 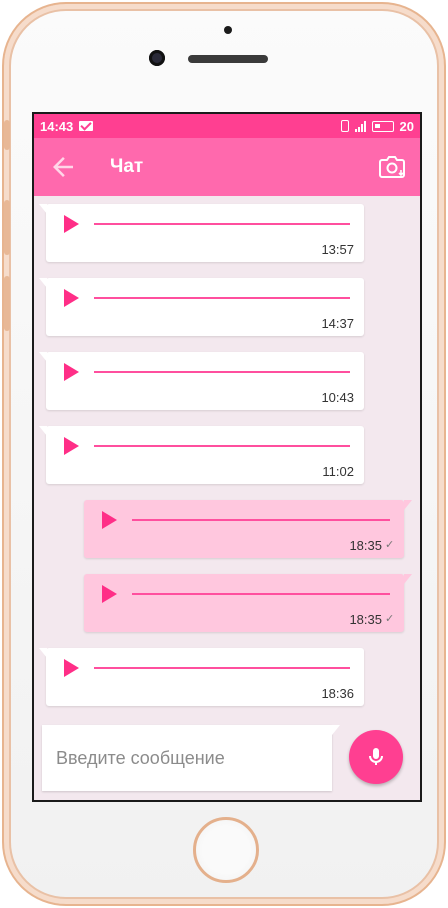 What do you see at coordinates (63, 167) in the screenshot?
I see `back-arrow-icon` at bounding box center [63, 167].